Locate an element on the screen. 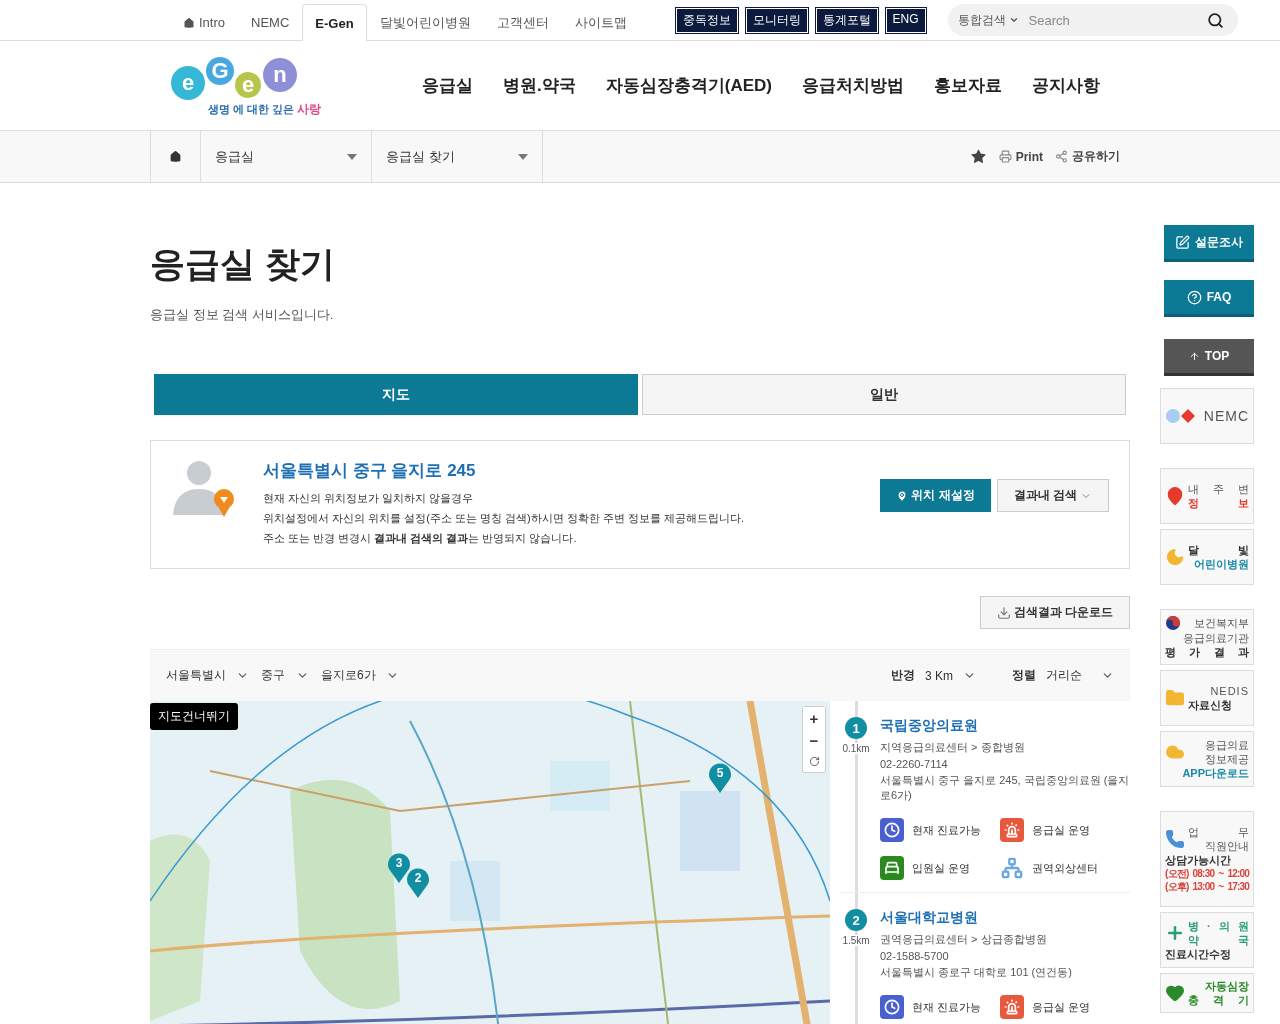 The image size is (1280, 1024). survey-button: 설문조사 is located at coordinates (1209, 243).